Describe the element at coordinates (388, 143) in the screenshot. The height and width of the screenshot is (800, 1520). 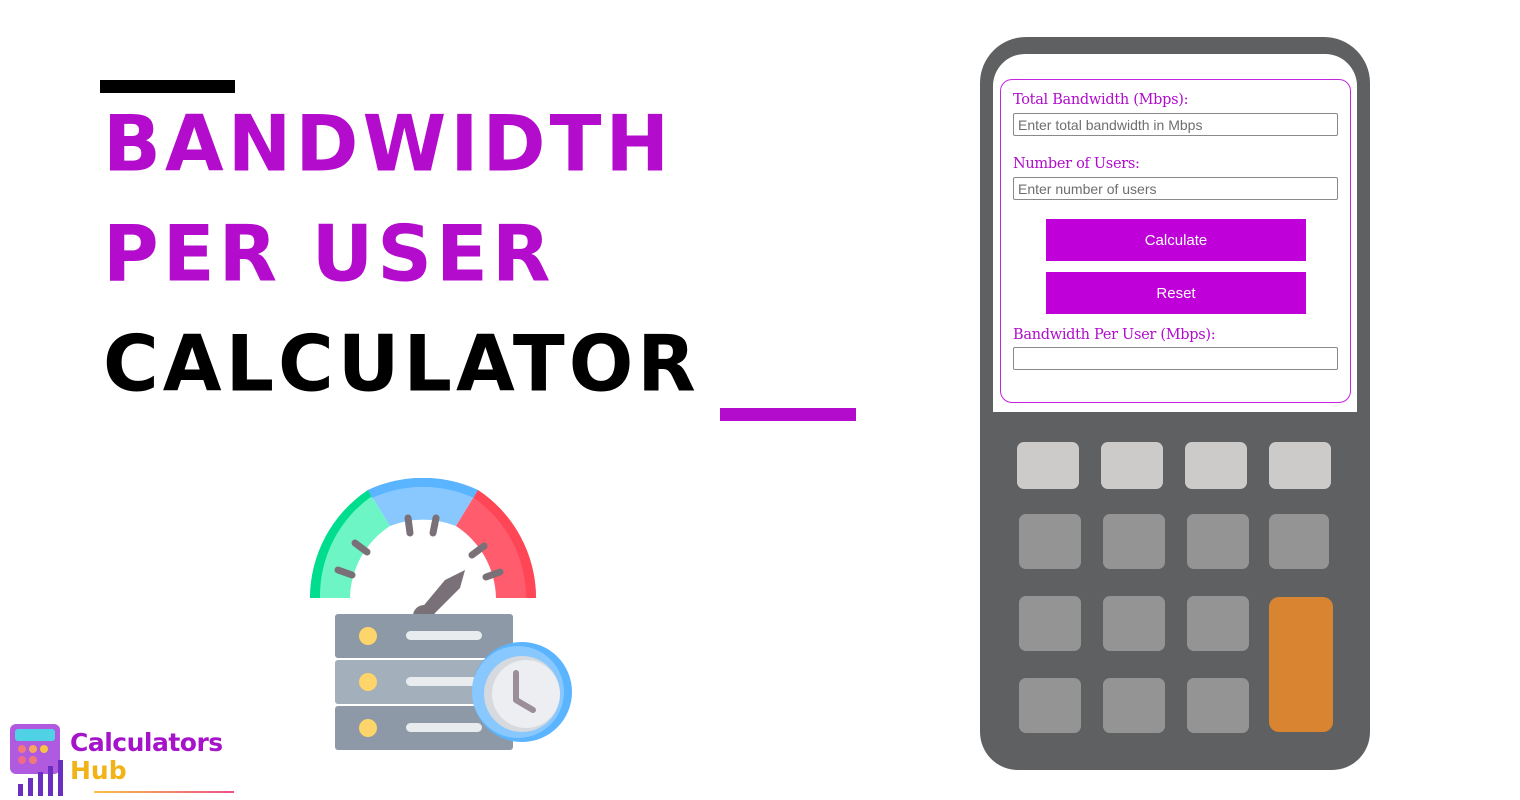
I see `title-line-1: BANDWIDTH` at that location.